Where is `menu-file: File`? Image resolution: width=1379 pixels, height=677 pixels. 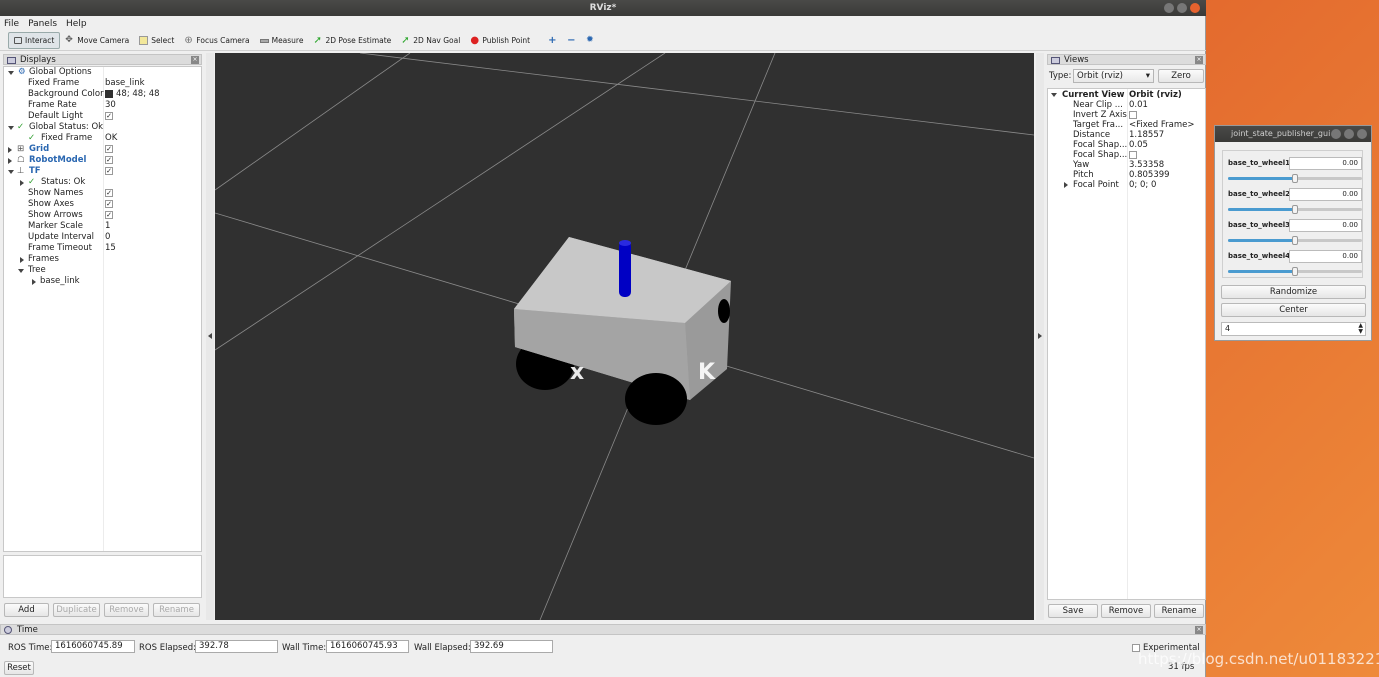
menu-file: File is located at coordinates (11, 24).